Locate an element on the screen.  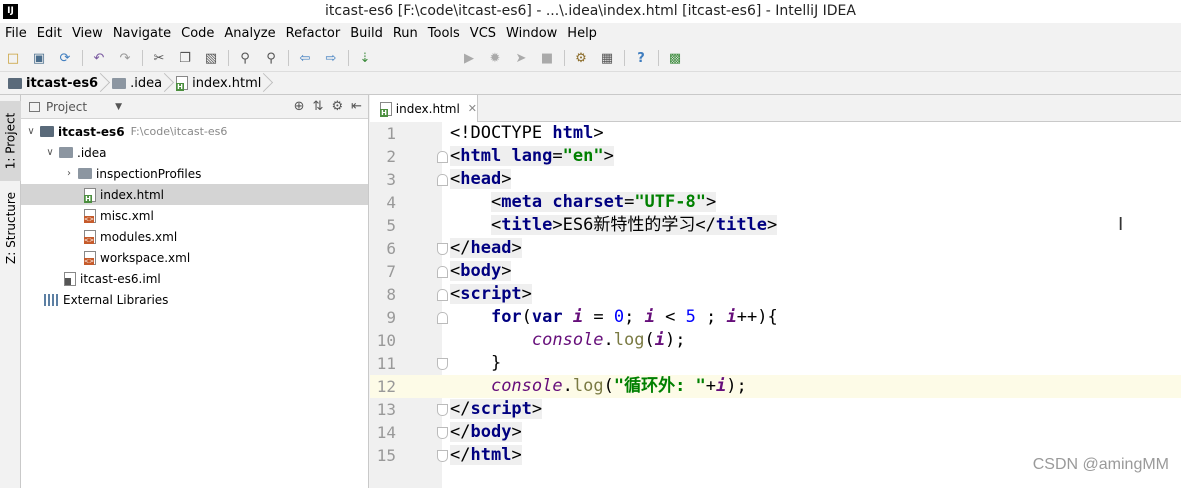
menu-analyze: Analyze is located at coordinates (249, 33).